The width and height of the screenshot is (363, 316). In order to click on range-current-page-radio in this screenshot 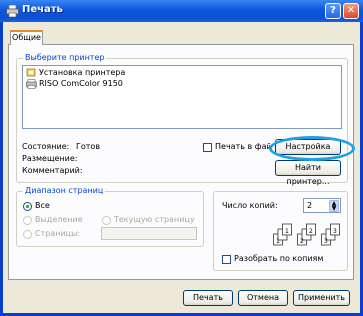, I will do `click(106, 220)`.